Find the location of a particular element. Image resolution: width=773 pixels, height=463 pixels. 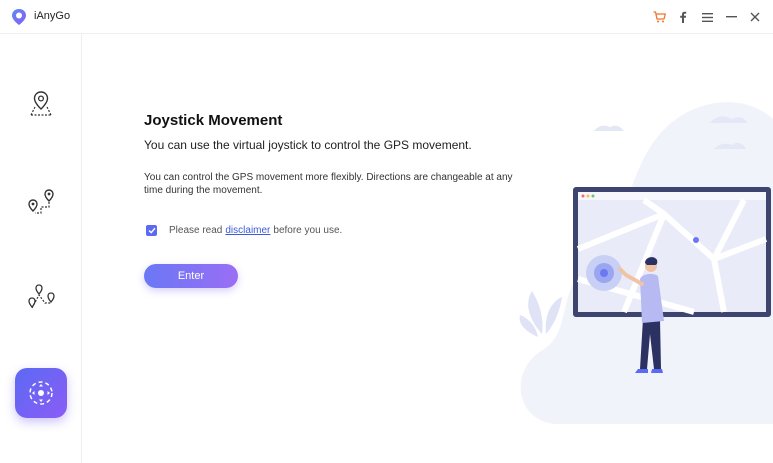

minimize-button is located at coordinates (731, 17).